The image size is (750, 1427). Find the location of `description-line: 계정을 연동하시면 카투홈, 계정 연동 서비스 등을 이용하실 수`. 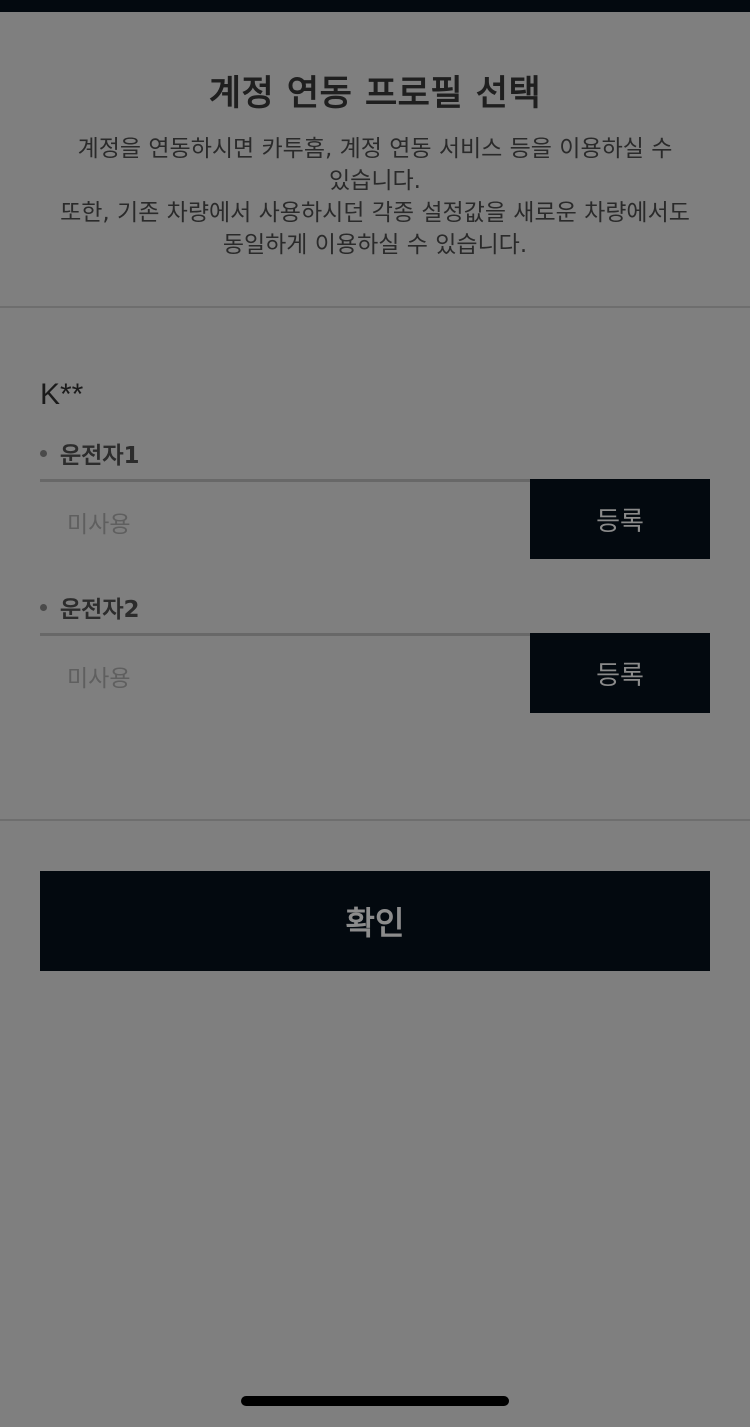

description-line: 계정을 연동하시면 카투홈, 계정 연동 서비스 등을 이용하실 수 is located at coordinates (375, 149).